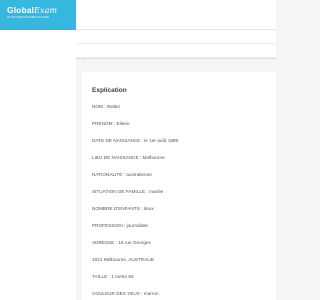 This screenshot has width=320, height=300. I want to click on info-line: COULEUR DES YEUX : marron, so click(125, 293).